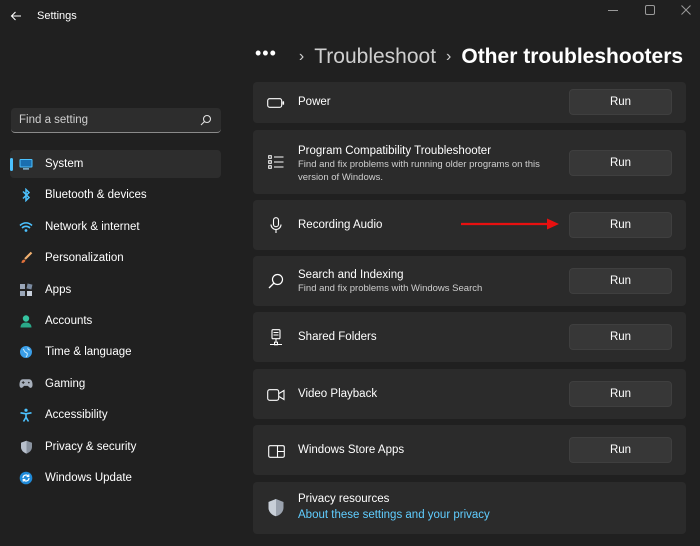 This screenshot has width=700, height=546. What do you see at coordinates (116, 120) in the screenshot?
I see `search-input: Find a setting` at bounding box center [116, 120].